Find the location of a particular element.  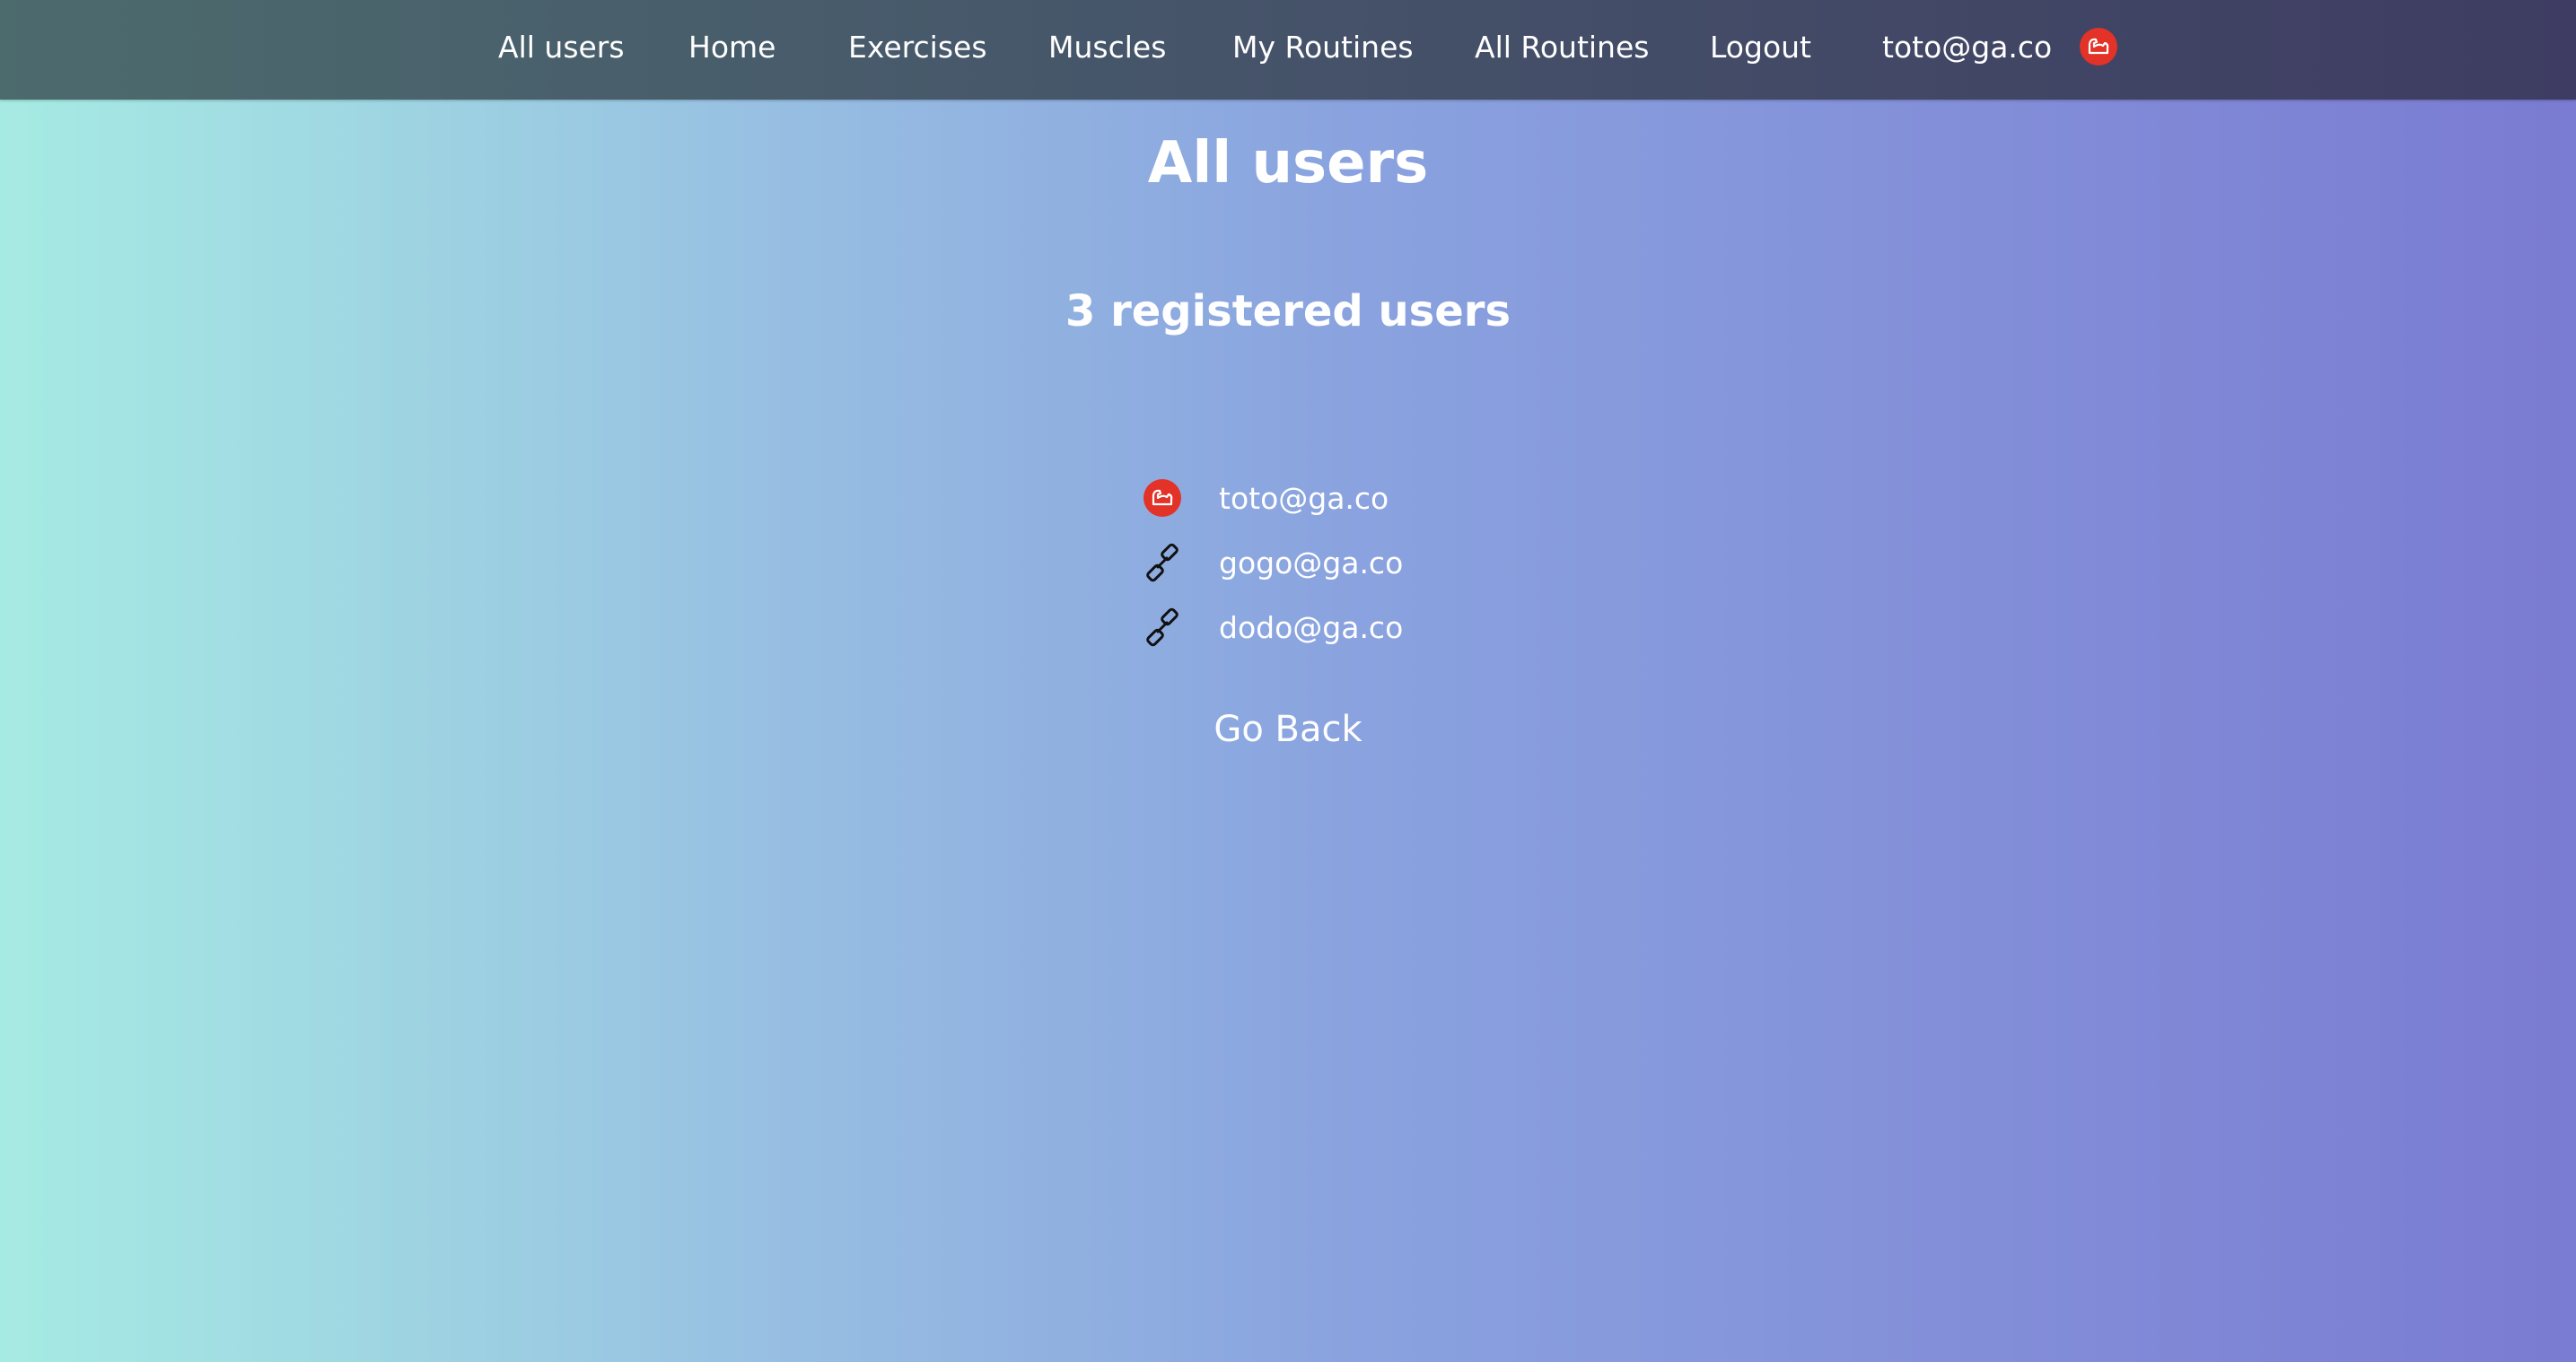

nav-link-all-users: All users is located at coordinates (561, 50).